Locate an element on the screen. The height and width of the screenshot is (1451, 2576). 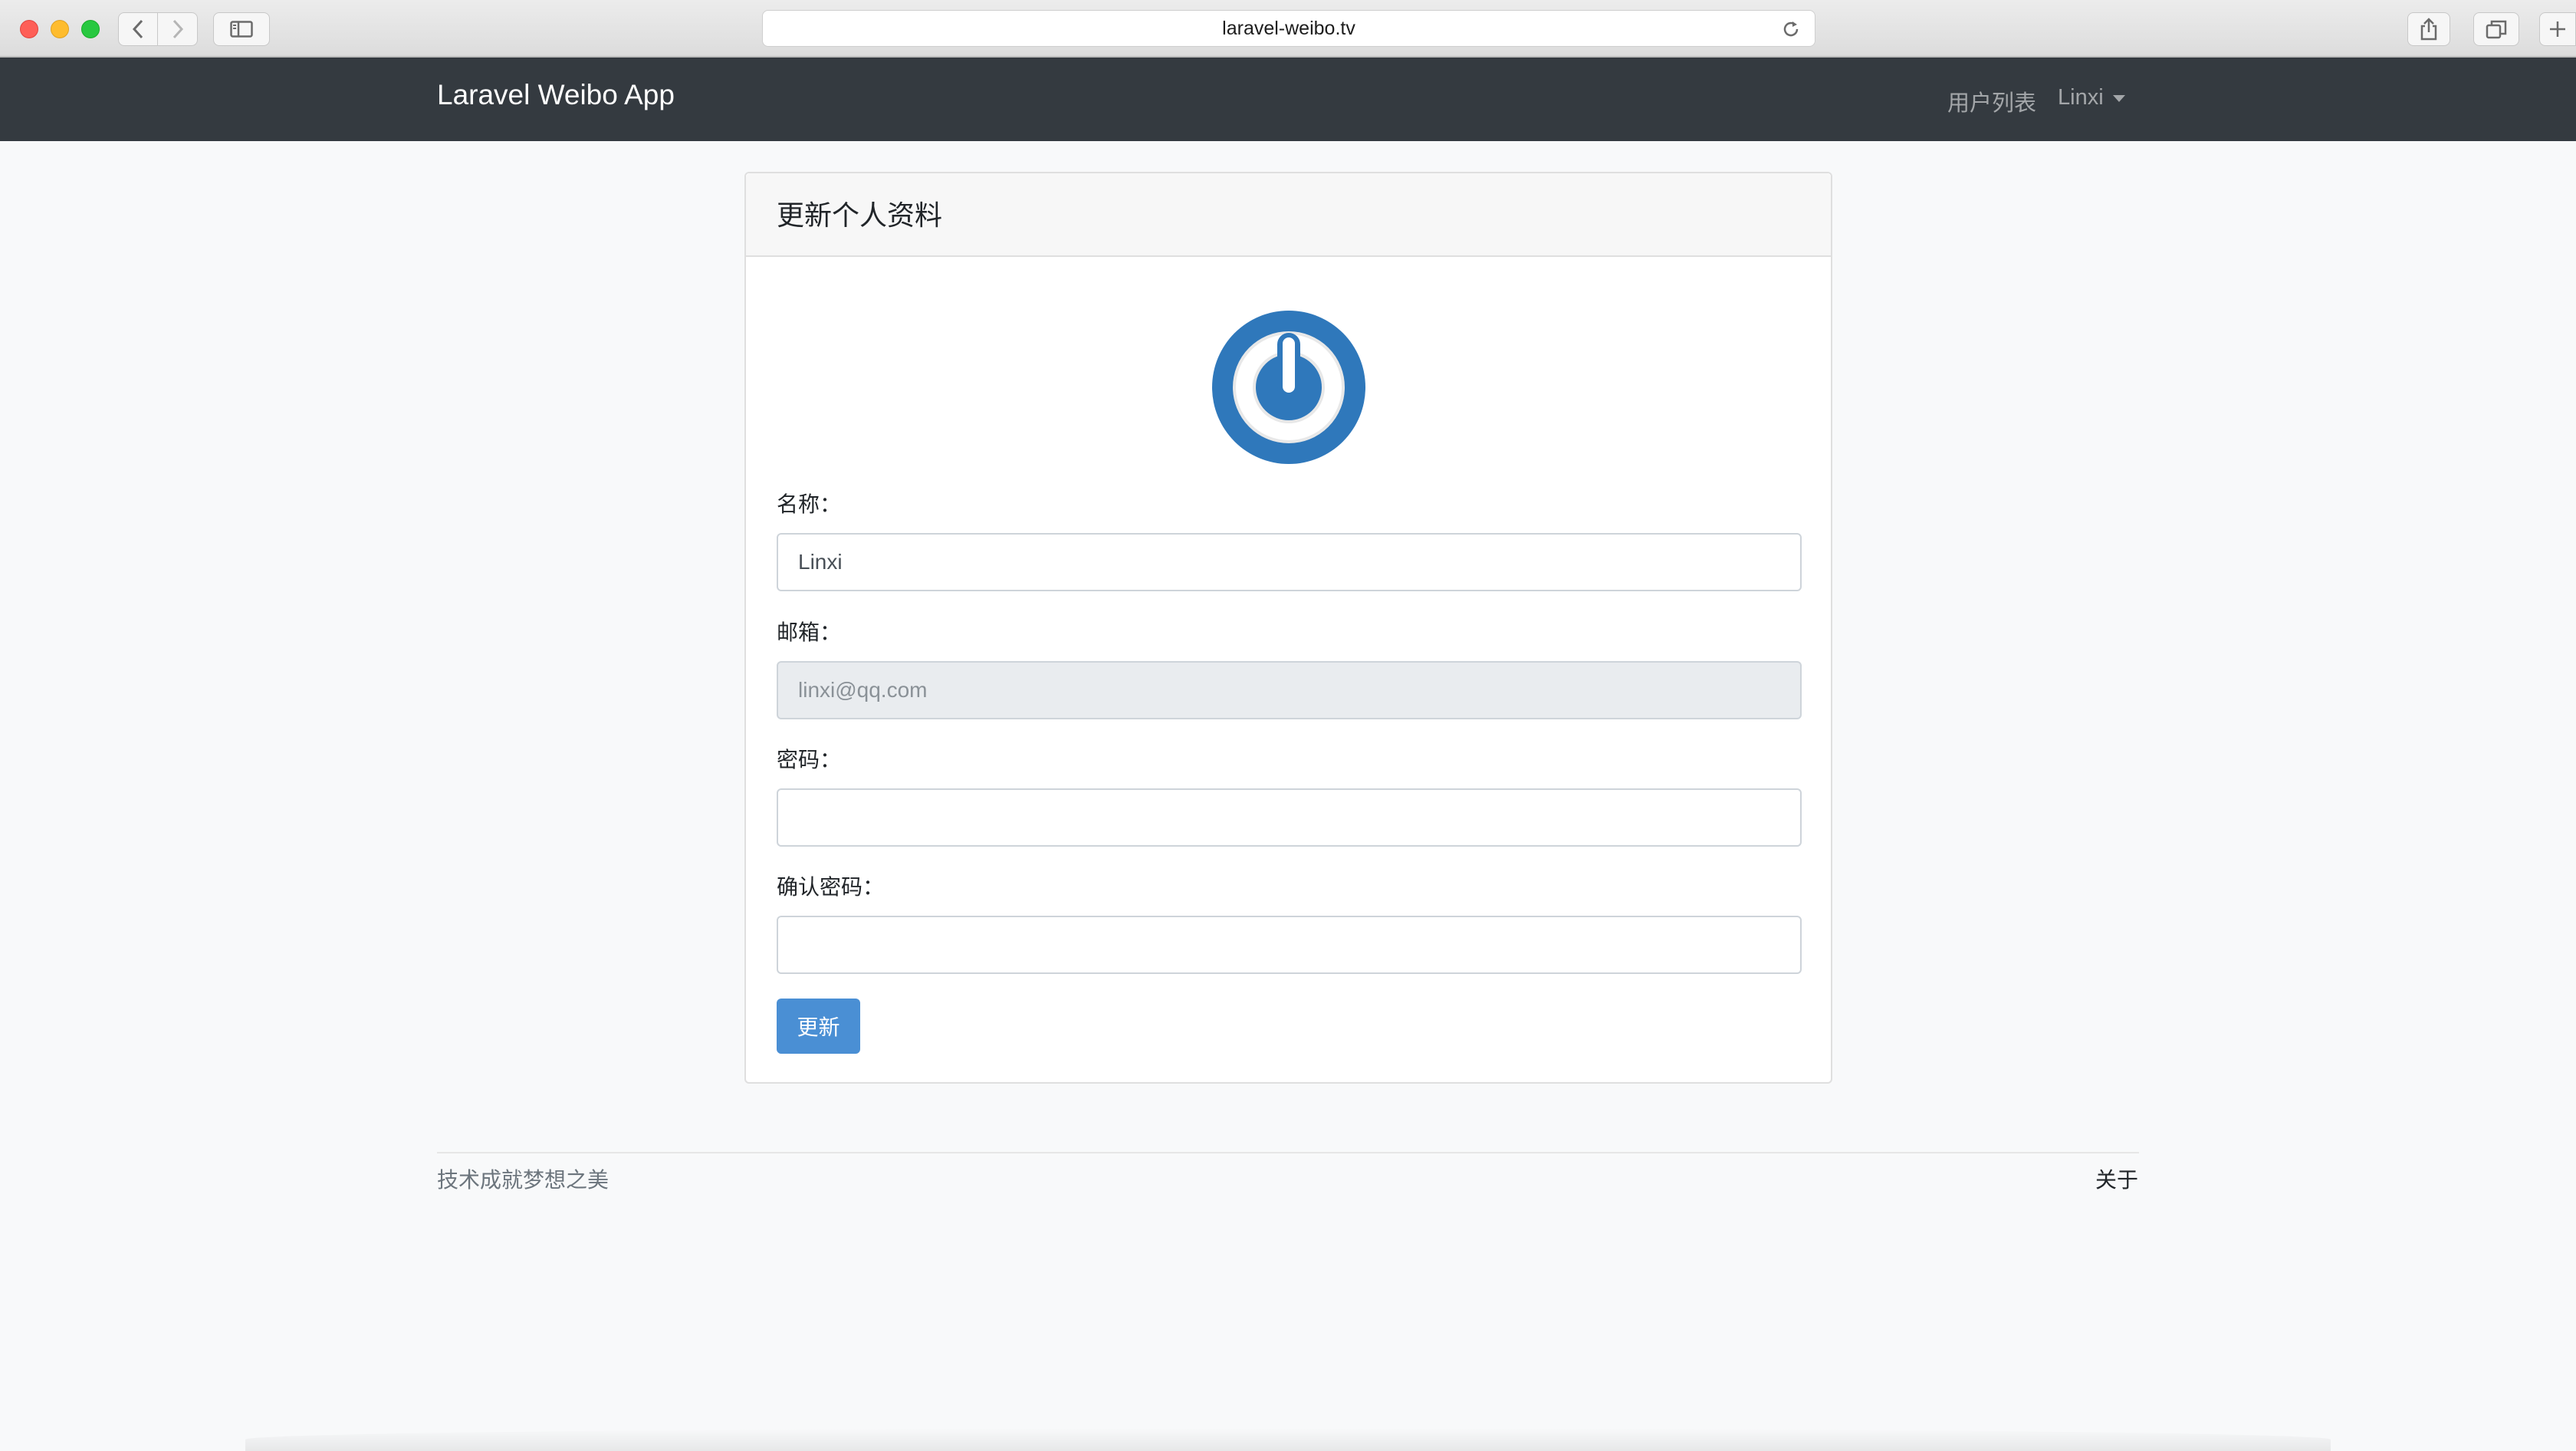
plus-icon is located at coordinates (2558, 29).